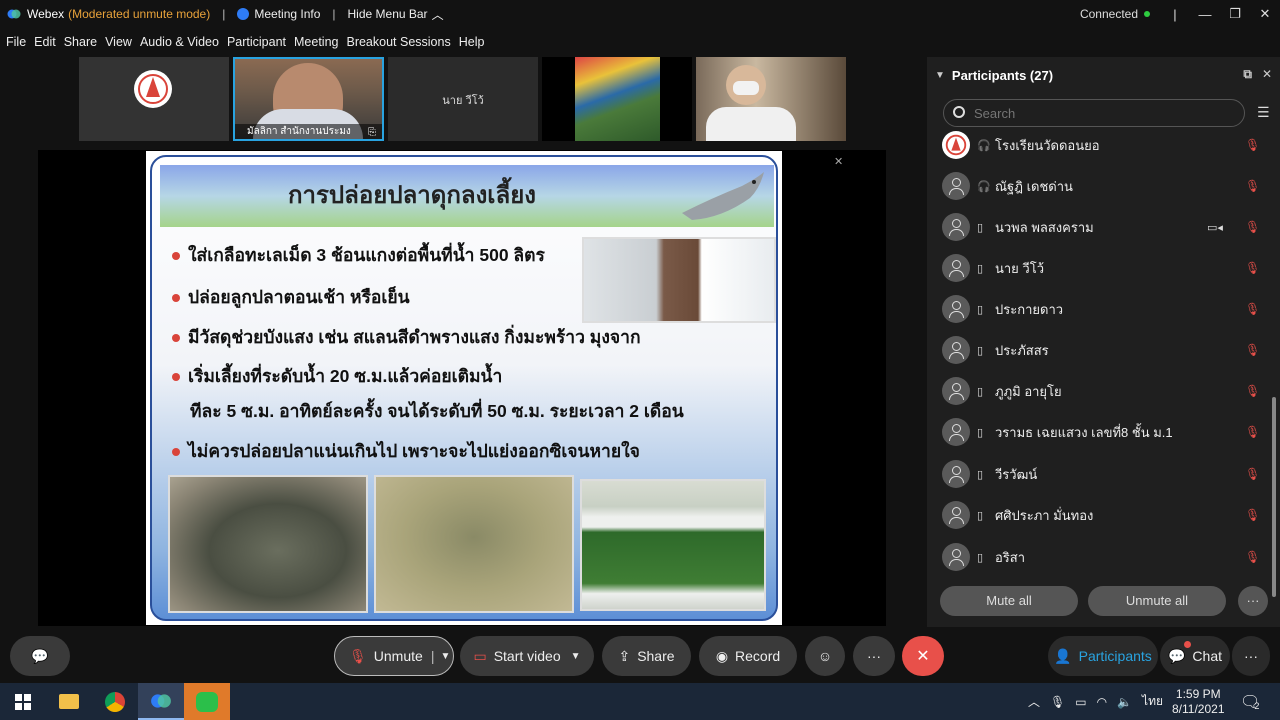  Describe the element at coordinates (1009, 601) in the screenshot. I see `mute-all-button: Mute all` at that location.